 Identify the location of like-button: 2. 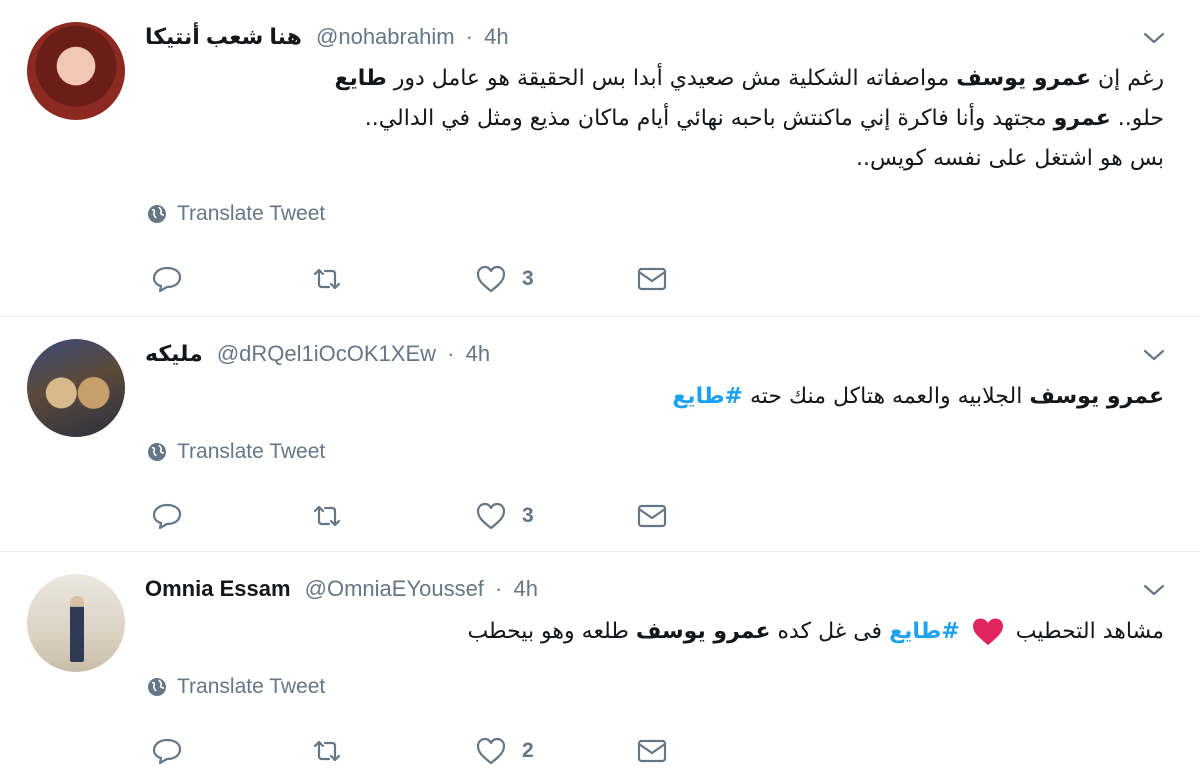
(504, 751).